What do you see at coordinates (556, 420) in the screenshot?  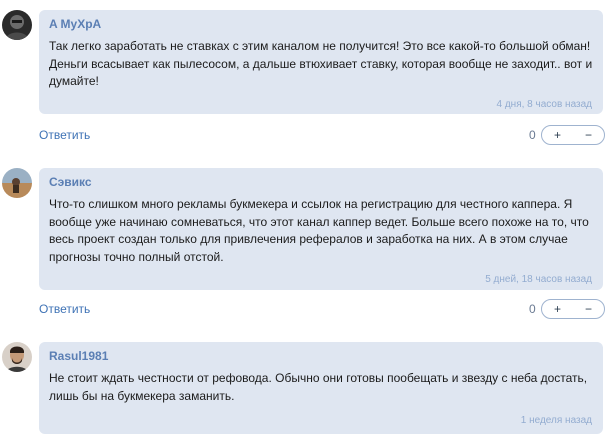 I see `comment-timestamp: 1 неделя назад` at bounding box center [556, 420].